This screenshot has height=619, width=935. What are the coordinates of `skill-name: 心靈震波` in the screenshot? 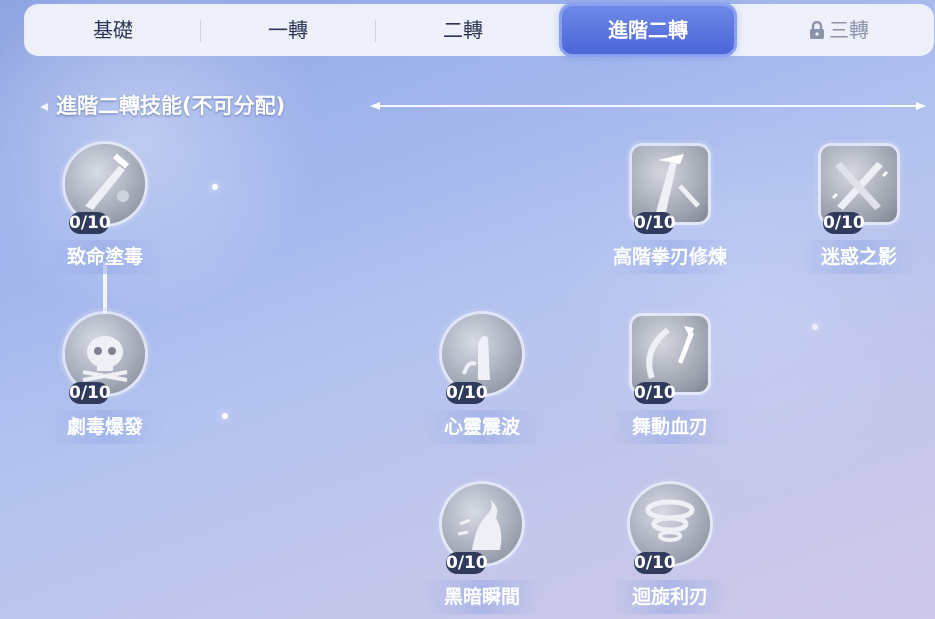 It's located at (482, 427).